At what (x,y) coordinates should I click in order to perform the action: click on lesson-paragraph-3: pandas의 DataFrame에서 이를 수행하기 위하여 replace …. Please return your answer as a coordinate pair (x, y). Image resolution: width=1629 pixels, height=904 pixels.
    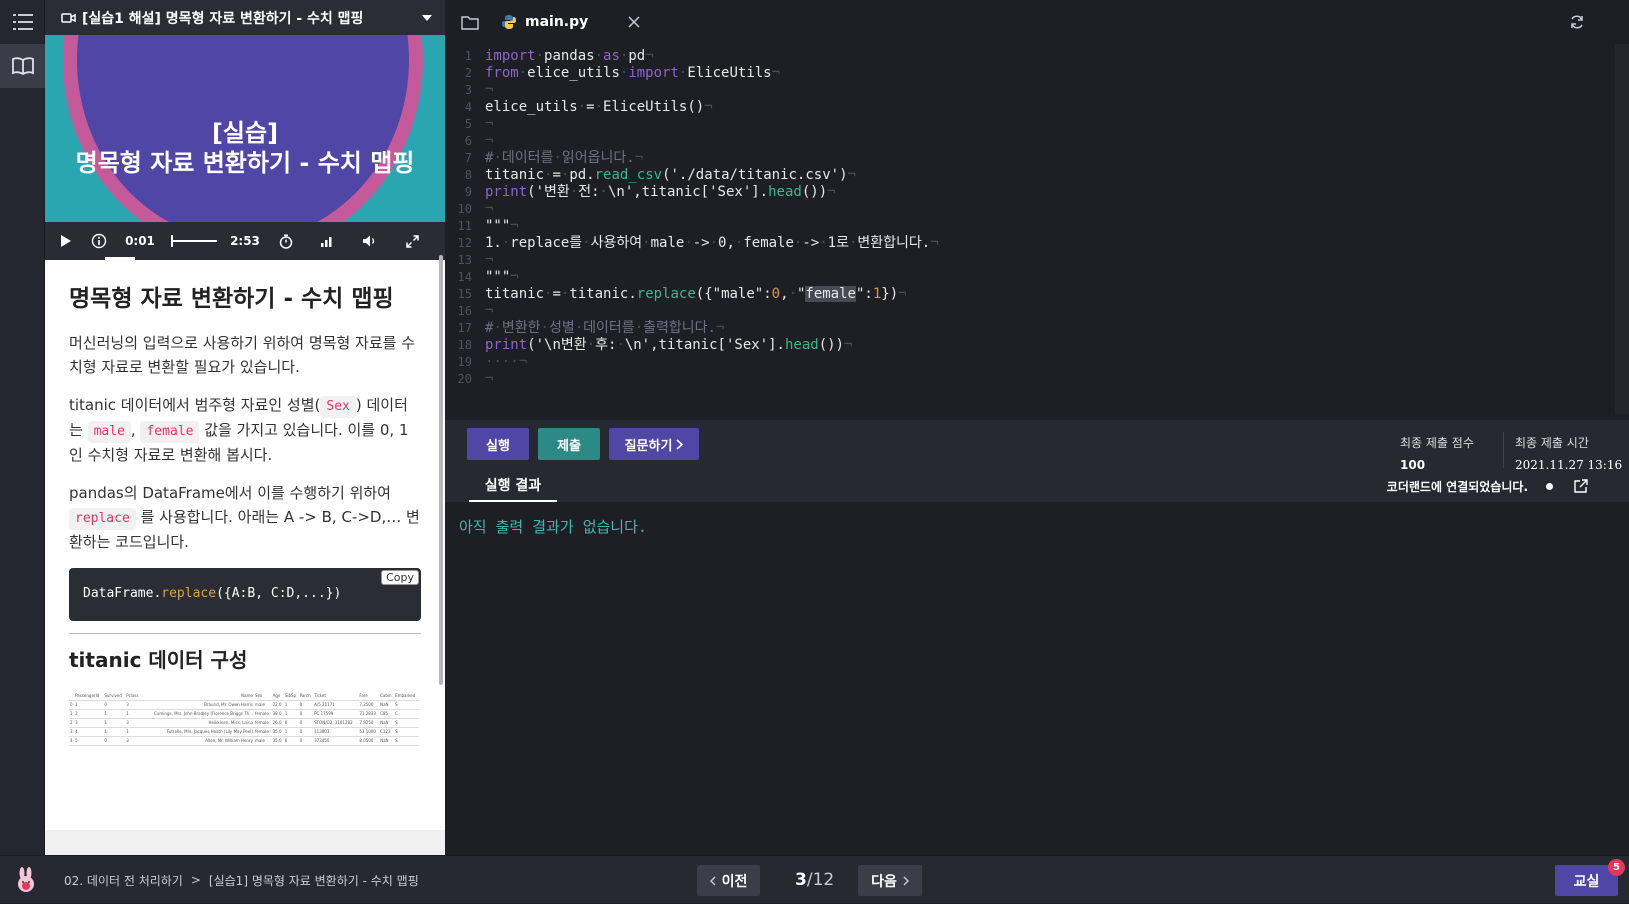
    Looking at the image, I should click on (245, 517).